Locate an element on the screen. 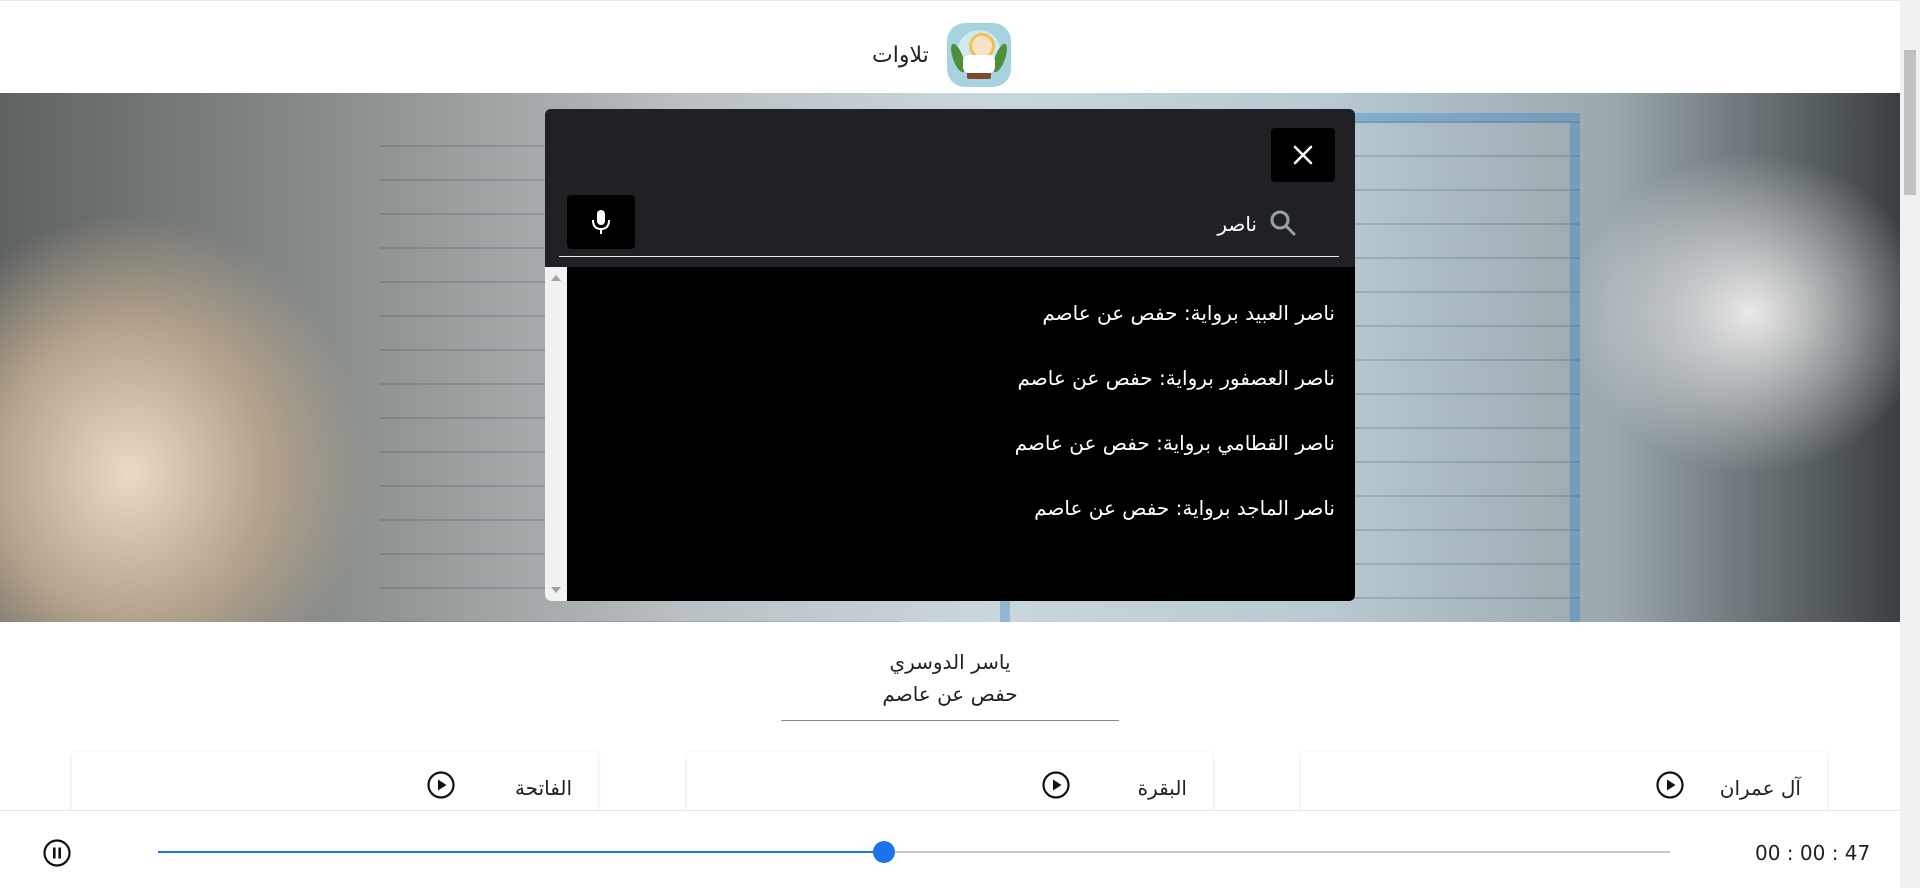 The width and height of the screenshot is (1920, 889). audio-player: 00 : 00 : 47 is located at coordinates (950, 849).